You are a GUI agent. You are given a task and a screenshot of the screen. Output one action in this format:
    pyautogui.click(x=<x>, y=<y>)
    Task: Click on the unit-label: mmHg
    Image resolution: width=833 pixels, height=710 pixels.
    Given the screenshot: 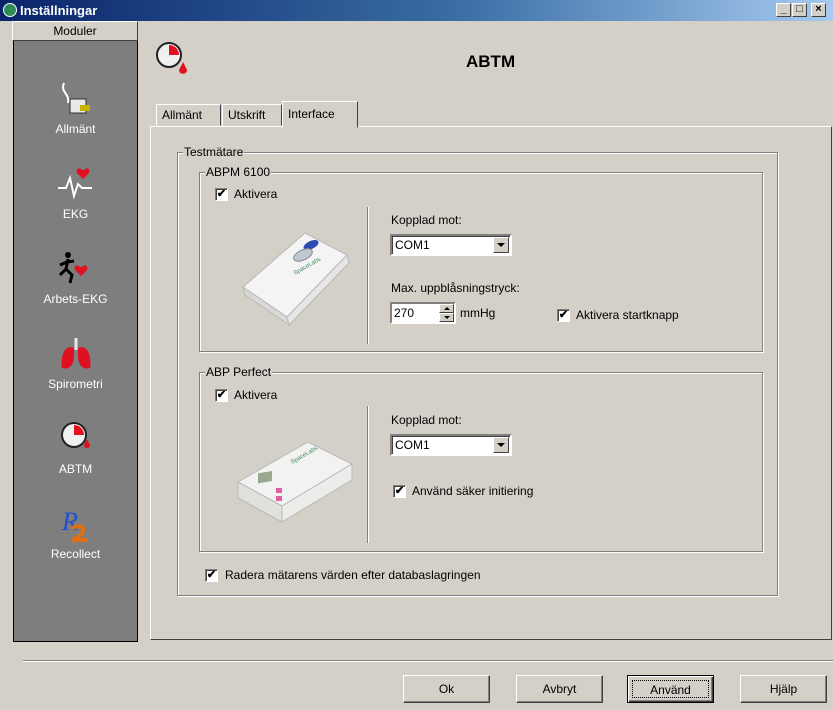 What is the action you would take?
    pyautogui.click(x=478, y=313)
    